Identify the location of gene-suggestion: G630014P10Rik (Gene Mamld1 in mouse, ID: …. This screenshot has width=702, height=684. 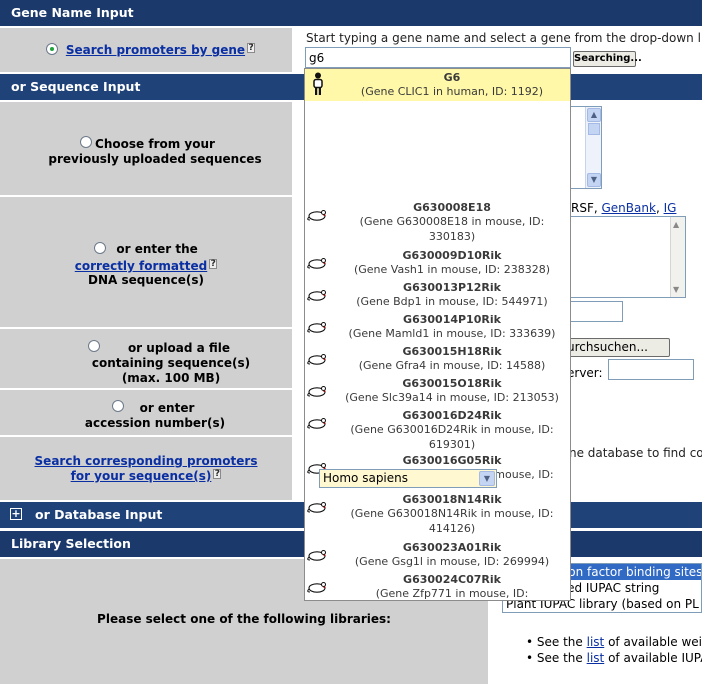
(437, 327).